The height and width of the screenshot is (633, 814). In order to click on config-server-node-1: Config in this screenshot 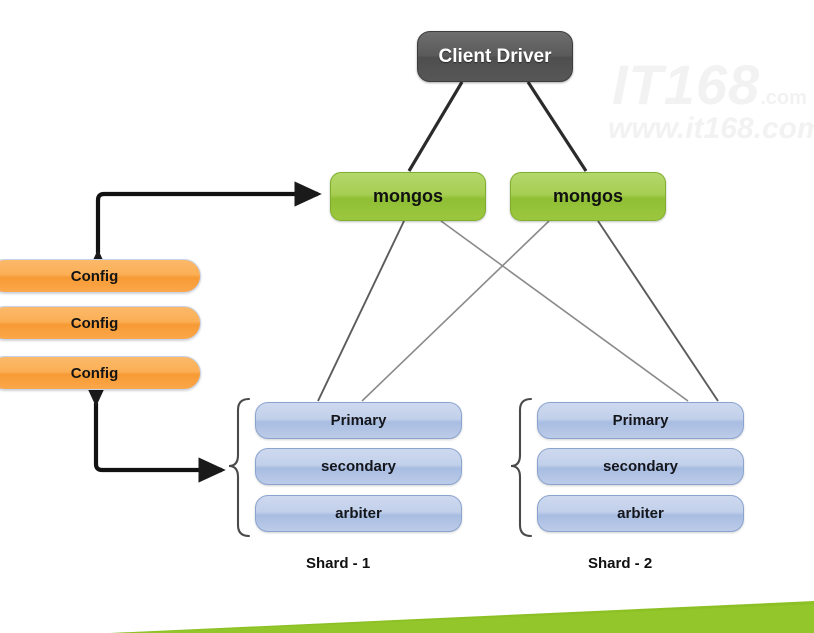, I will do `click(100, 276)`.